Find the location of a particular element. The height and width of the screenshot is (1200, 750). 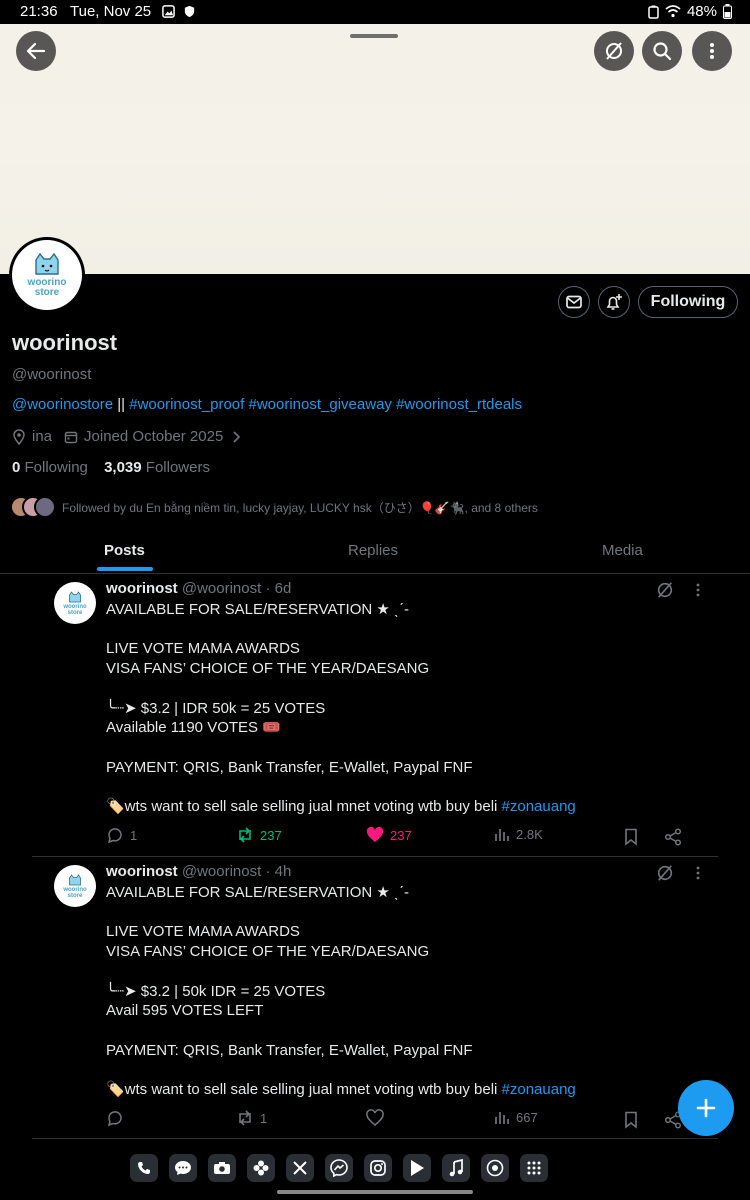

bell-plus-icon is located at coordinates (614, 302).